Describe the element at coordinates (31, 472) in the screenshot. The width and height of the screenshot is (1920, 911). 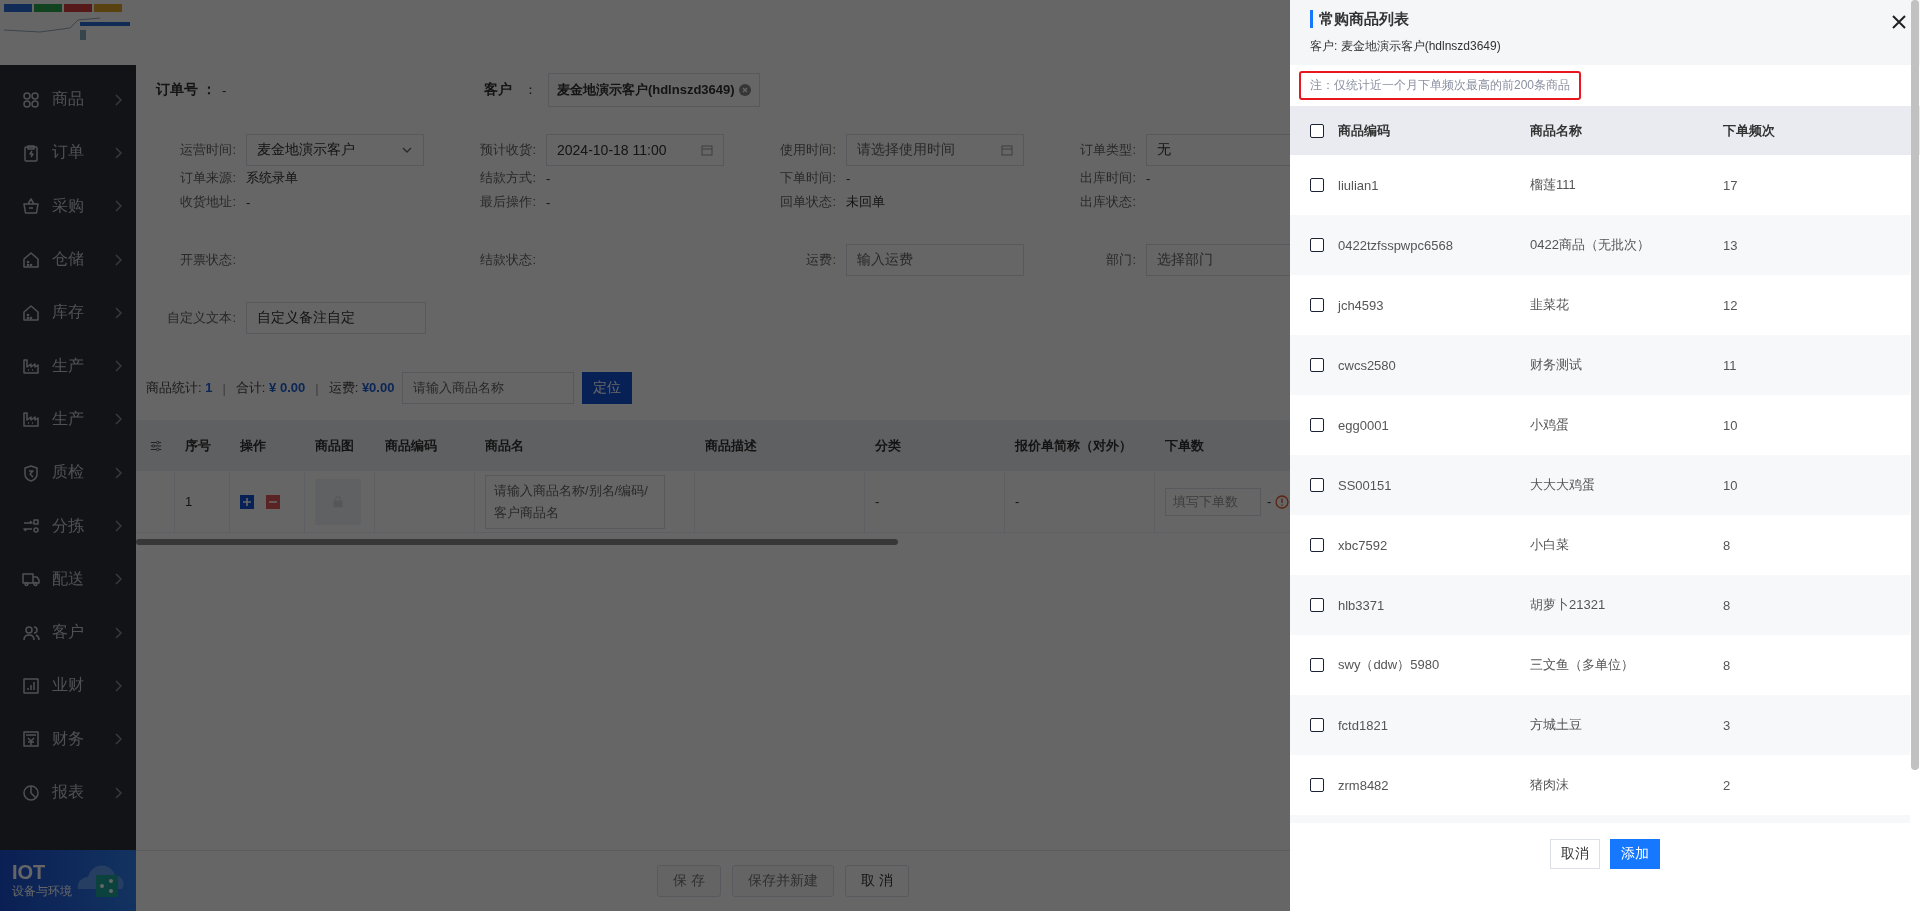
I see `shield-icon` at that location.